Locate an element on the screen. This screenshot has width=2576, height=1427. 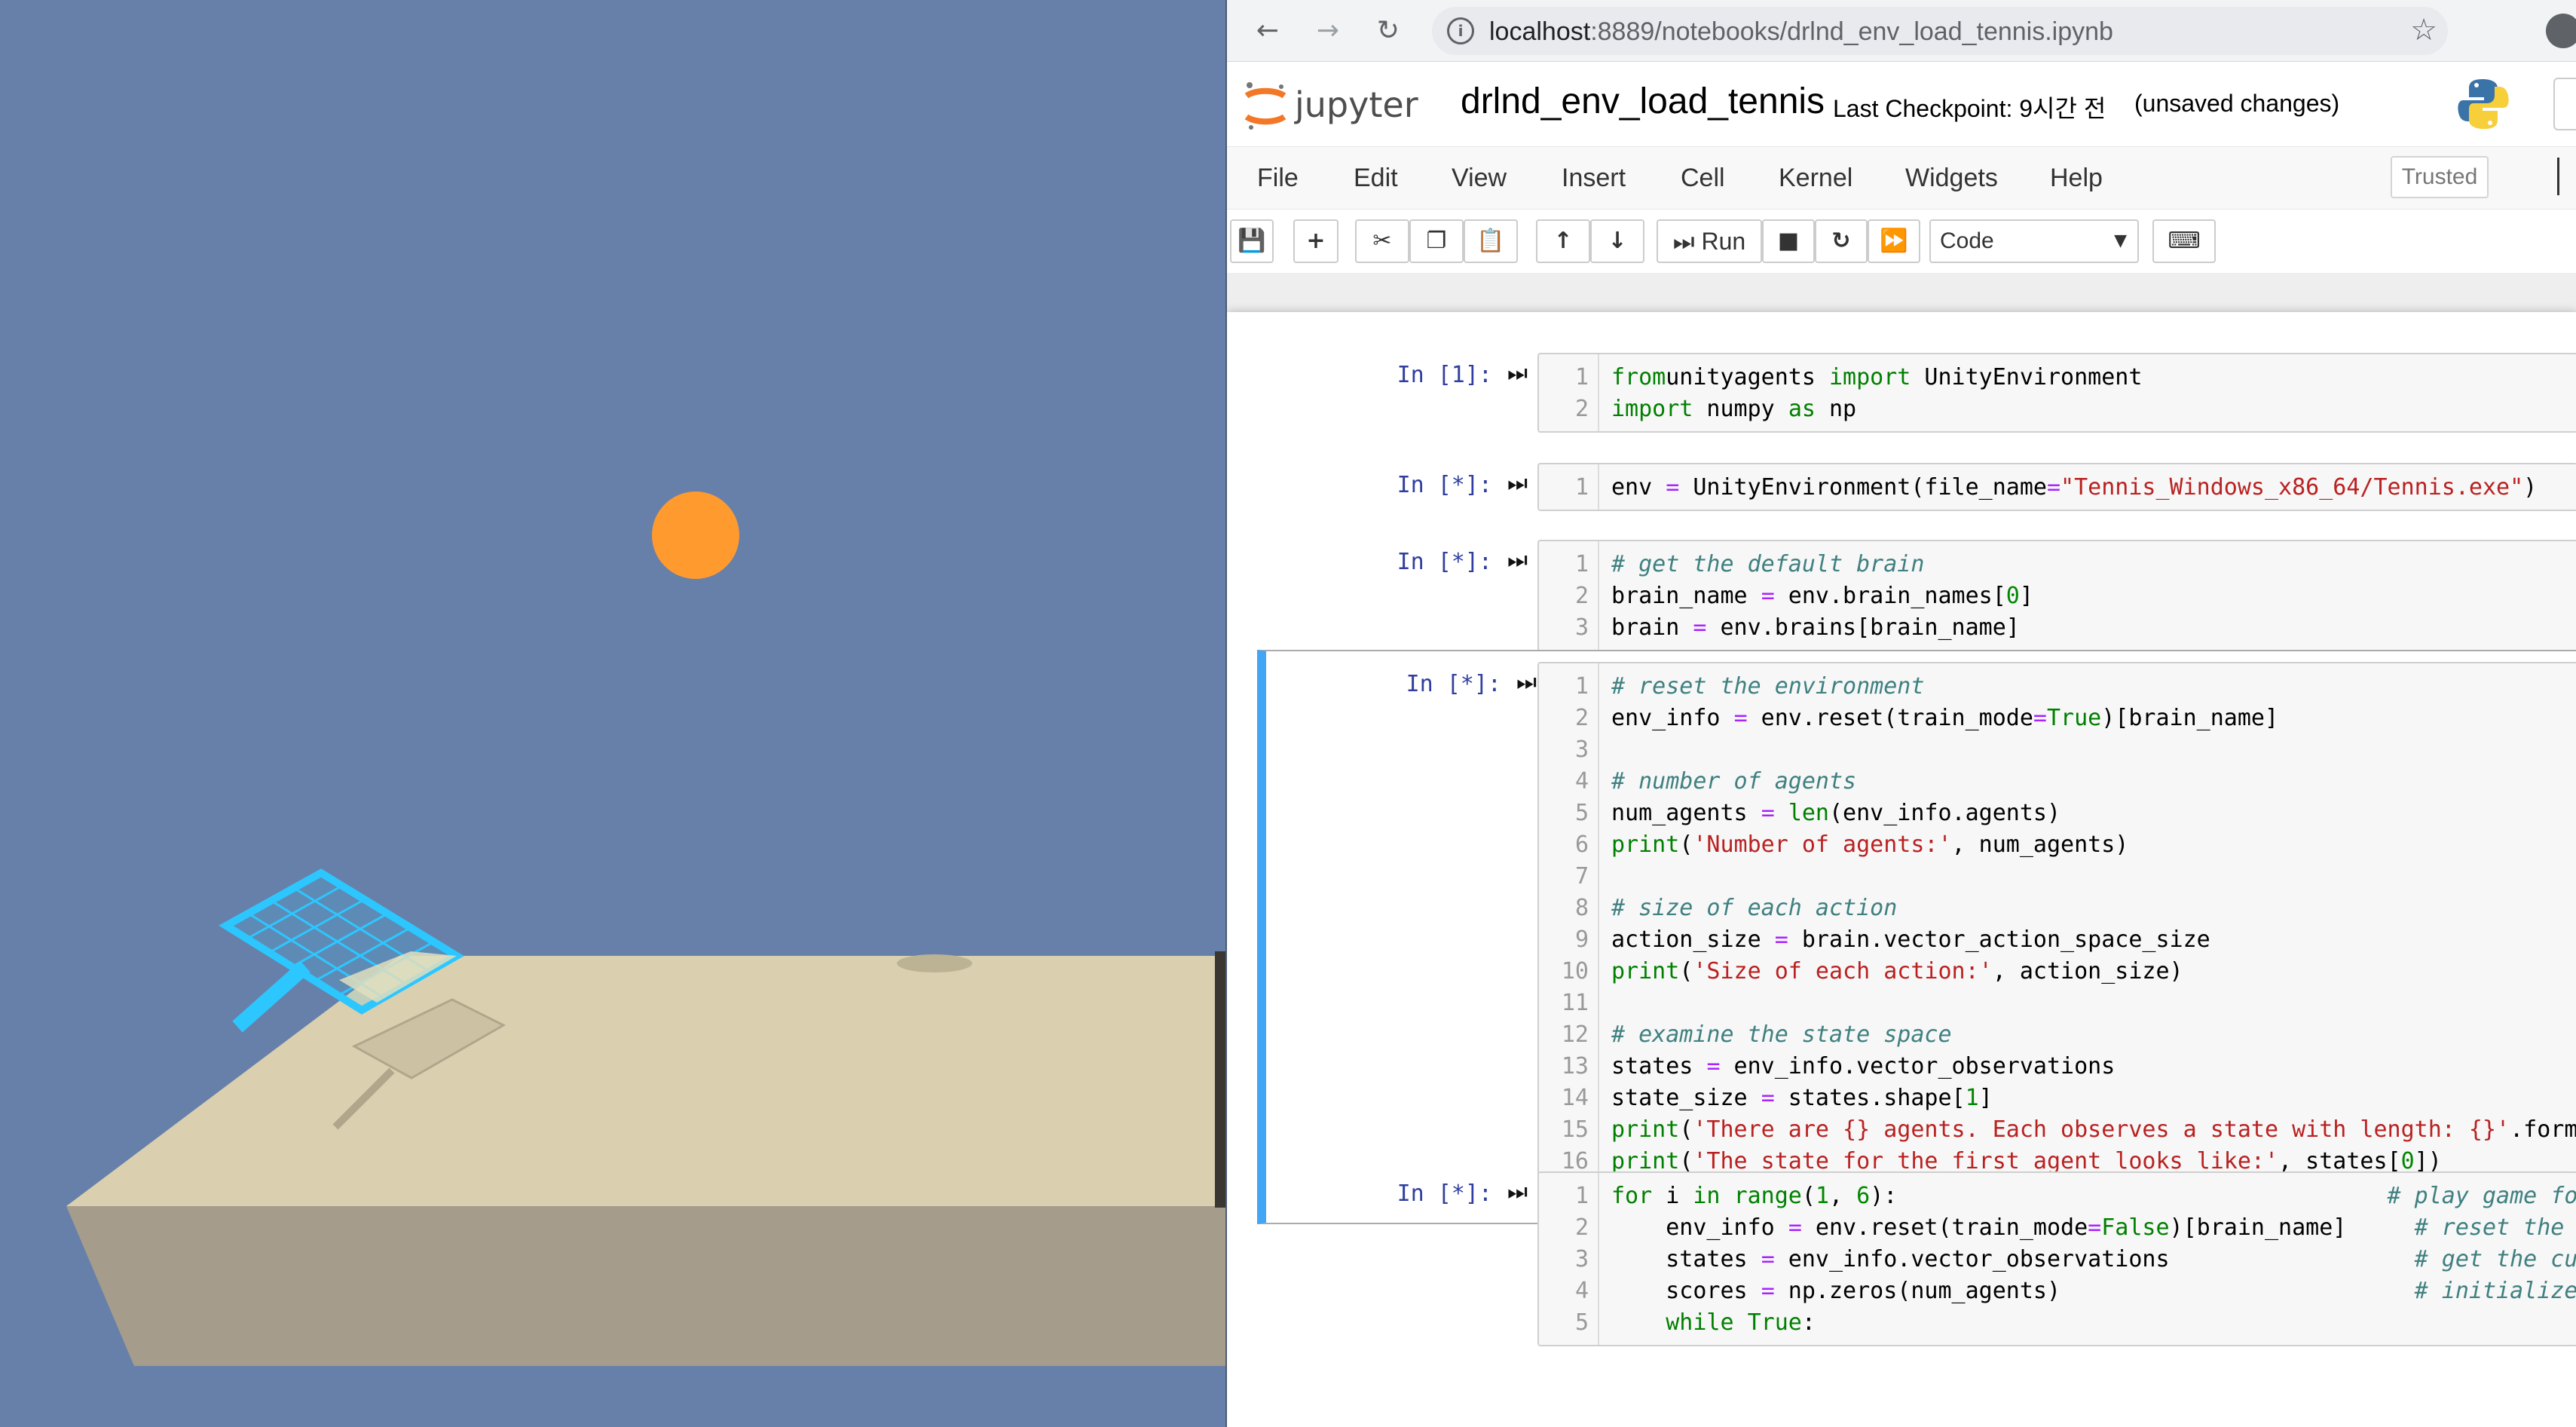
save-icon: 💾 is located at coordinates (1252, 241).